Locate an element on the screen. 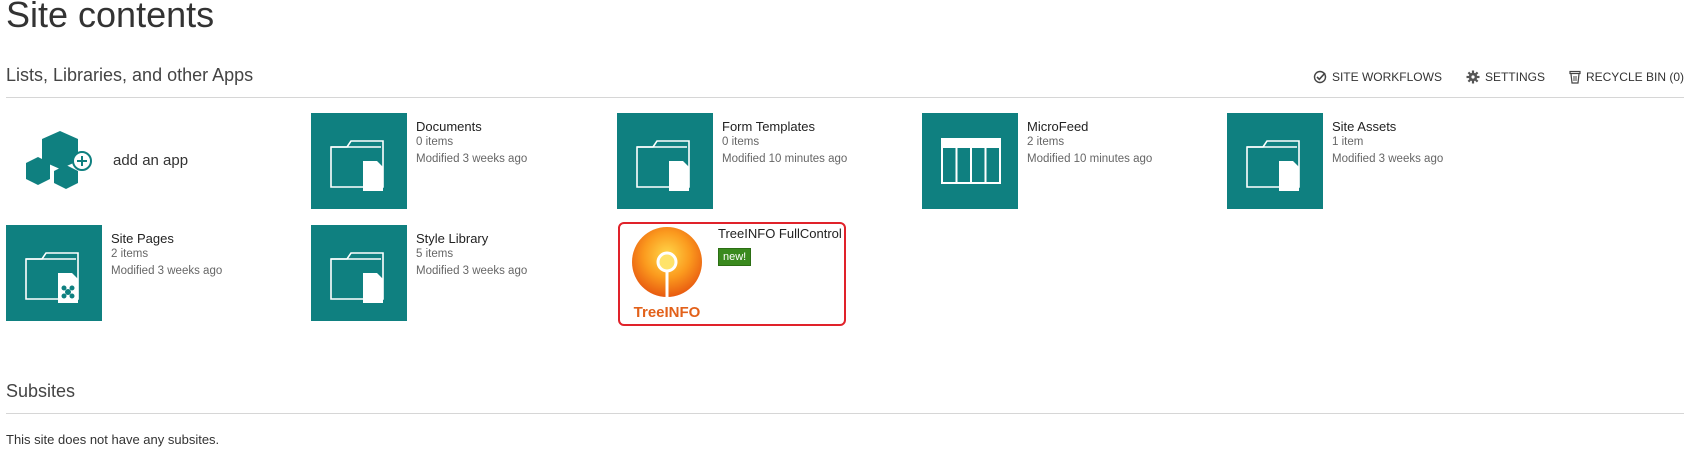  app-name: Form Templates is located at coordinates (784, 126).